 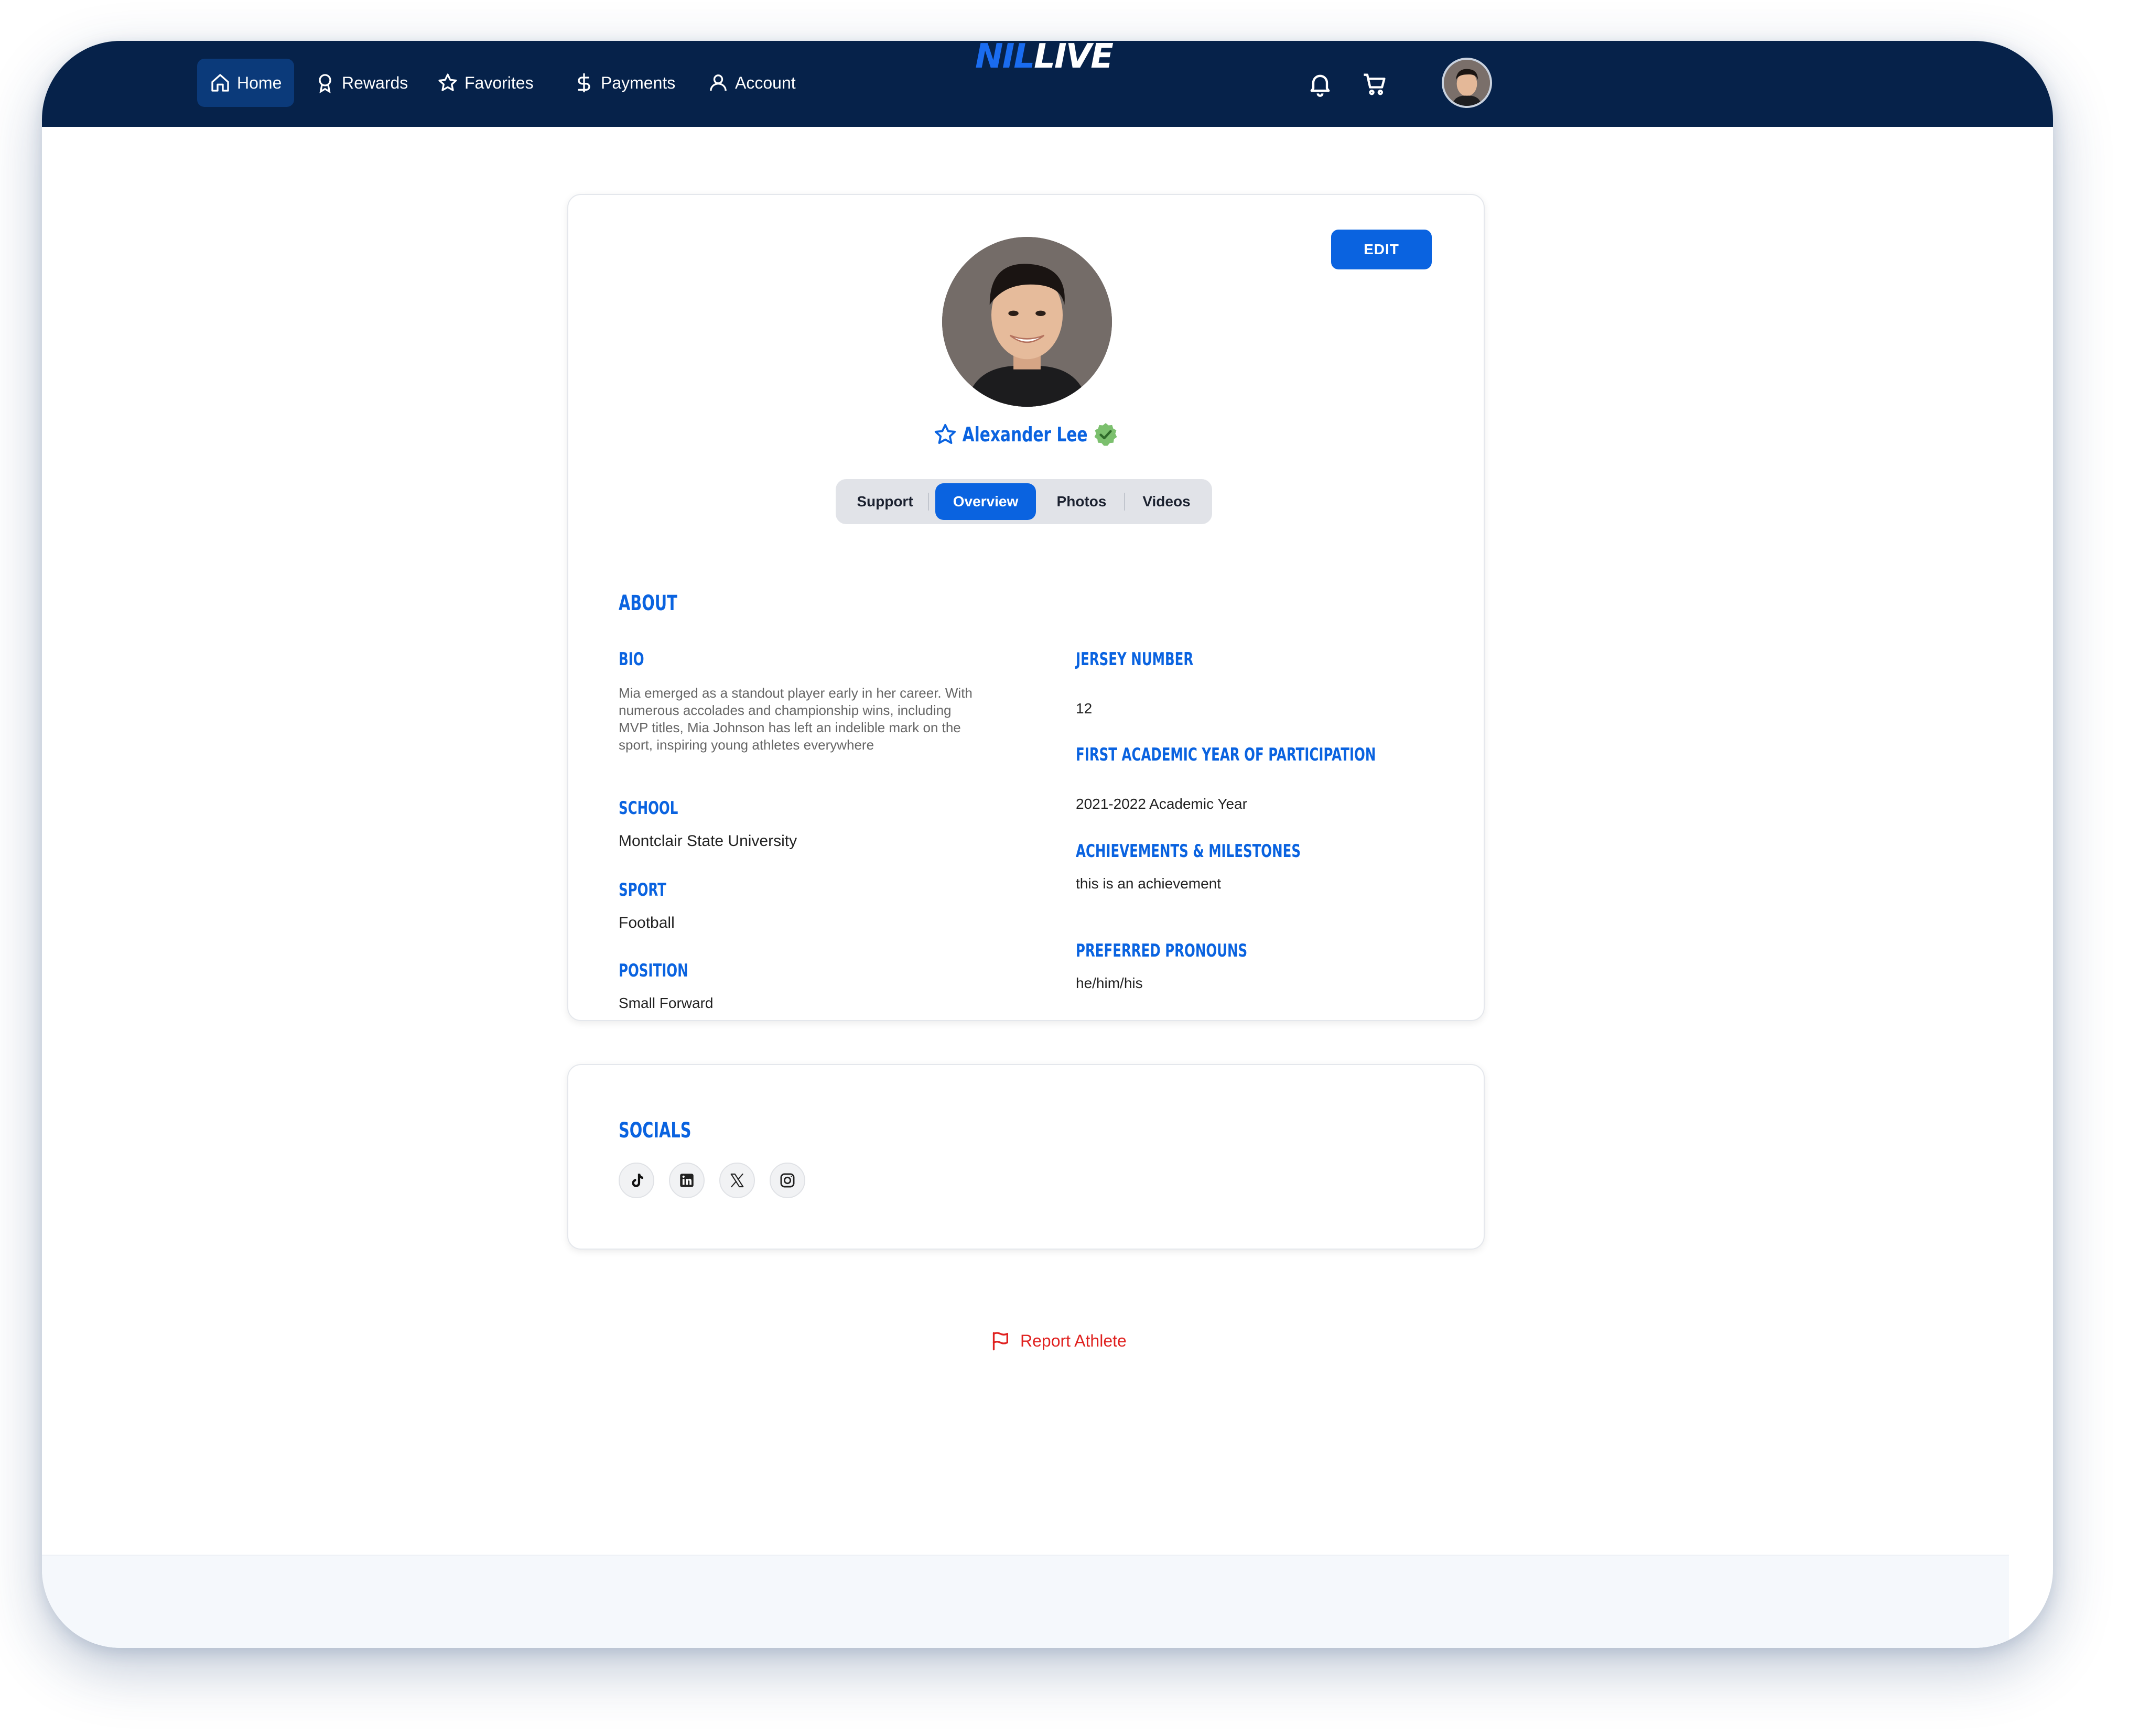 What do you see at coordinates (708, 841) in the screenshot?
I see `school-value: Montclair State University` at bounding box center [708, 841].